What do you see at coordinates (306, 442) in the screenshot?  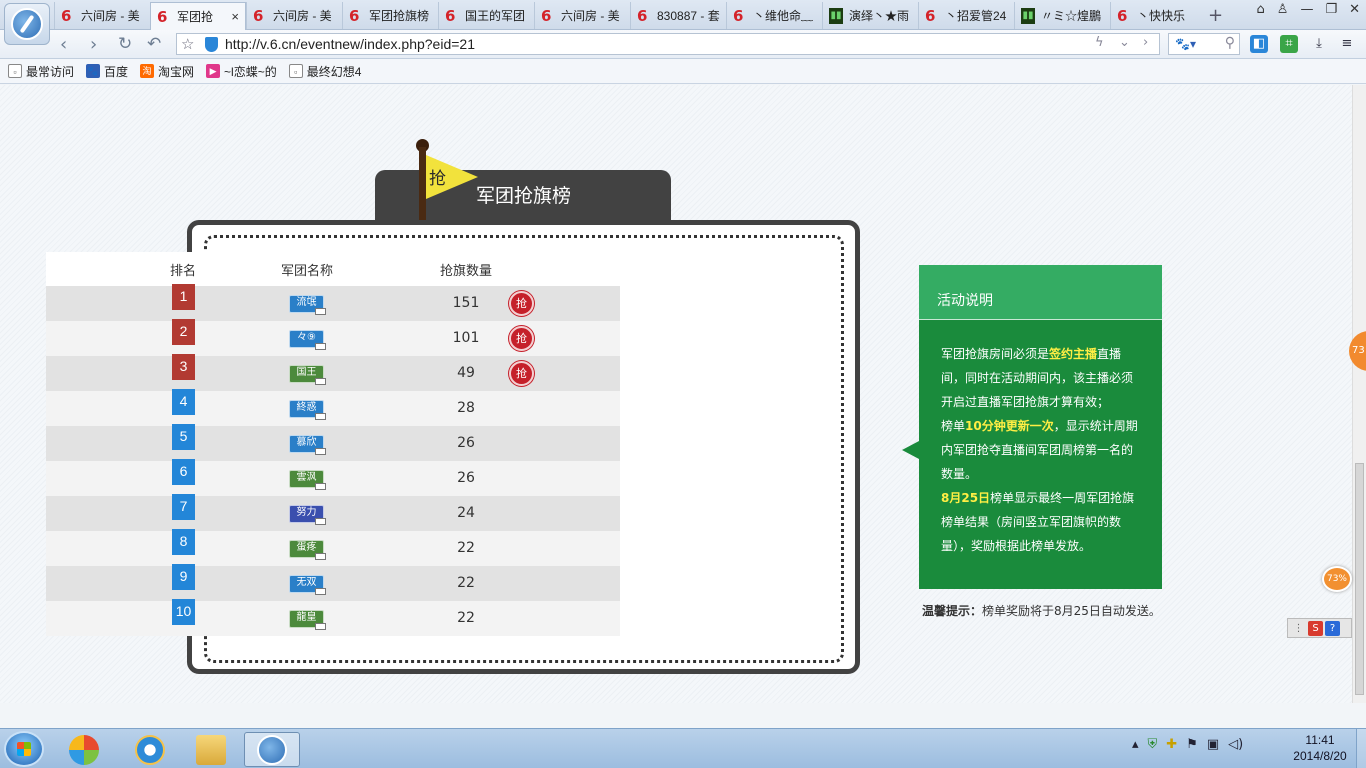 I see `legion-name: 慕欣` at bounding box center [306, 442].